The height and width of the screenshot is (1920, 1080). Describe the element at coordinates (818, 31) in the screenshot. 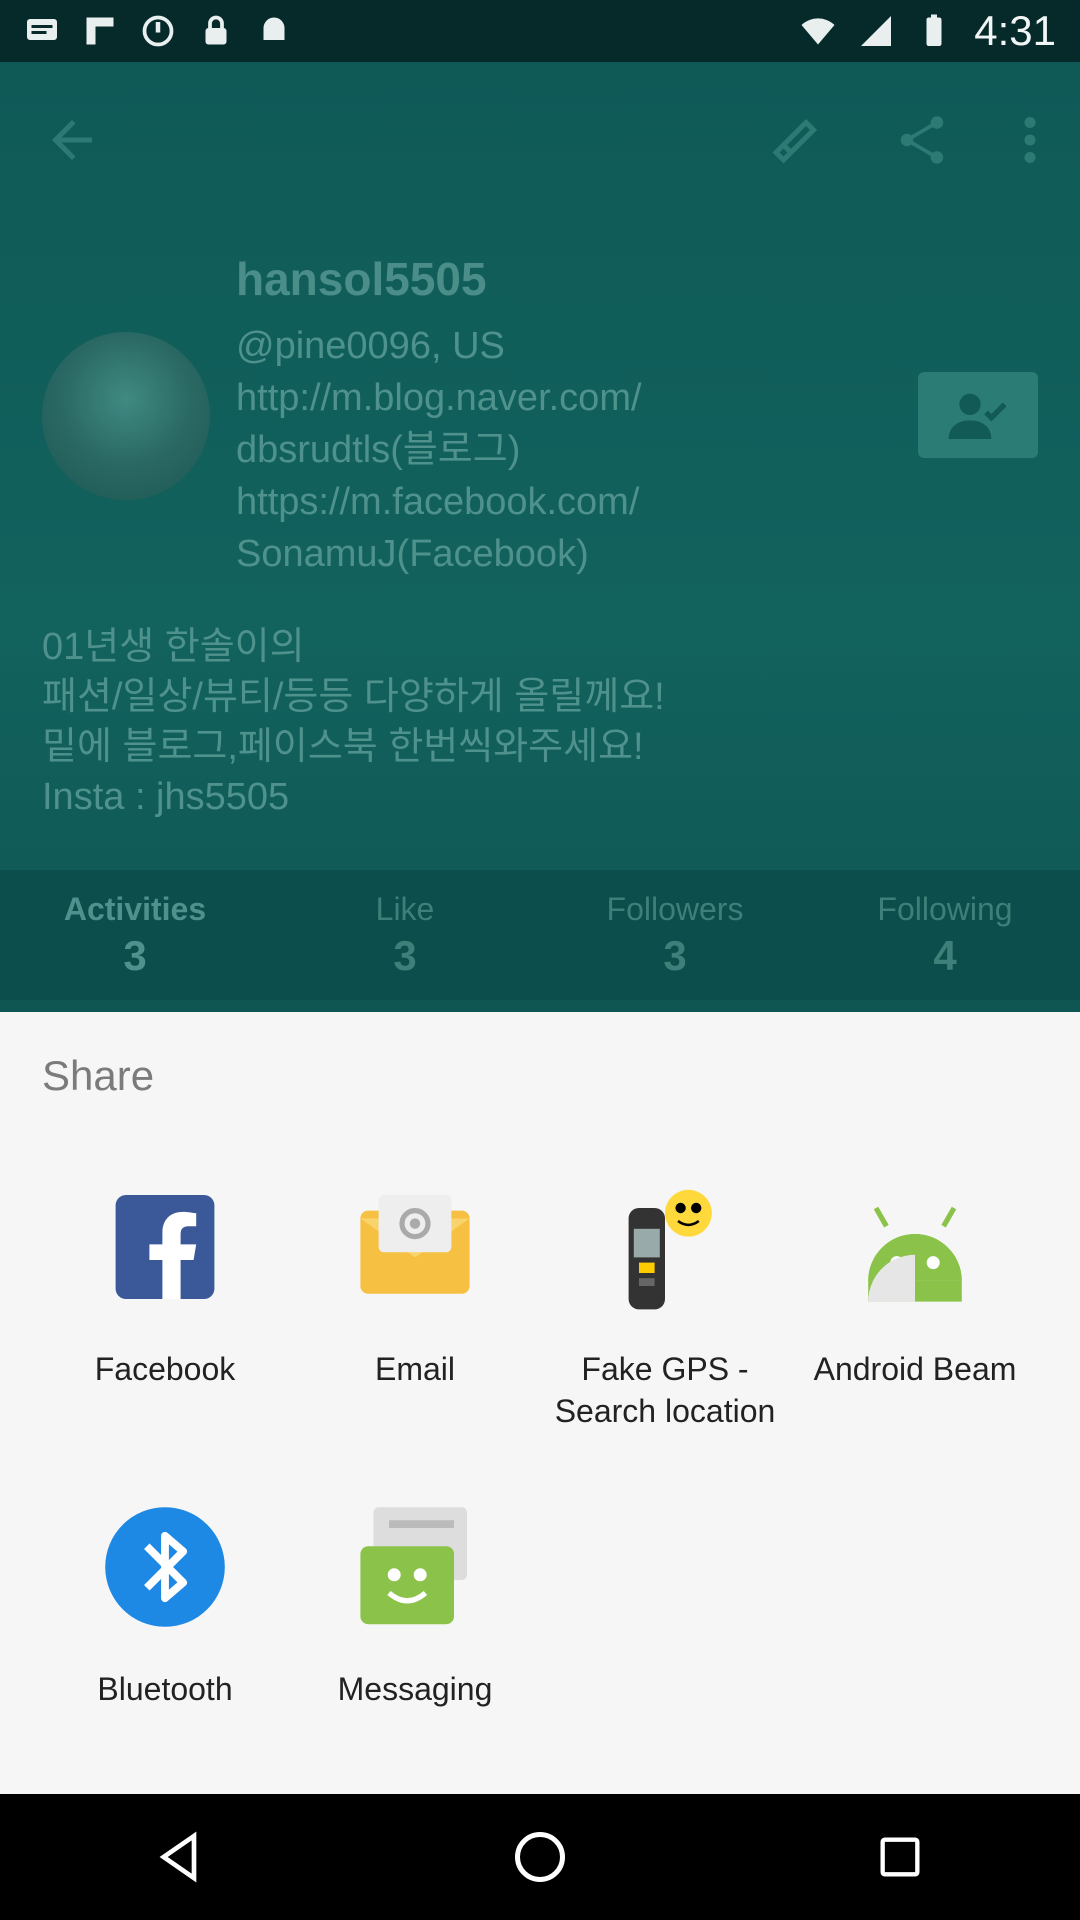

I see `wifi-icon` at that location.